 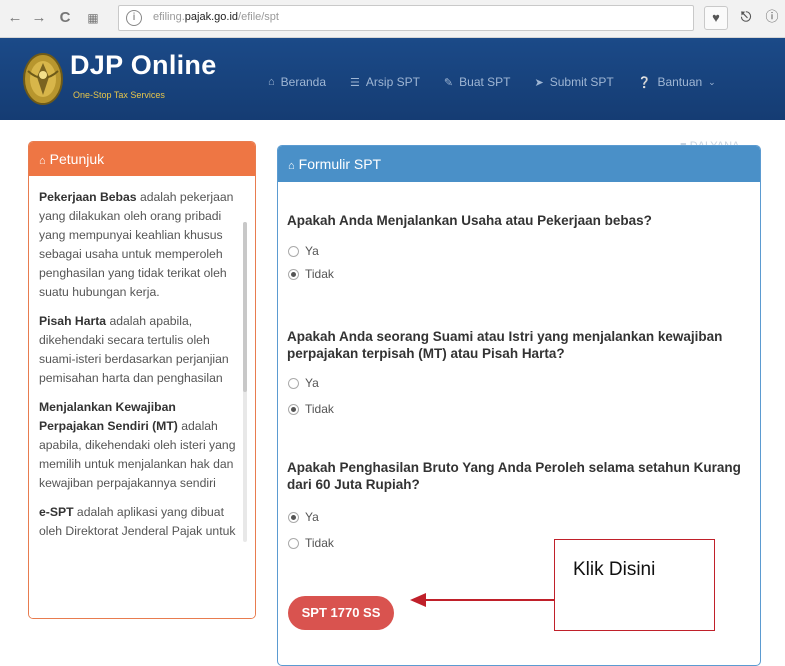 What do you see at coordinates (77, 159) in the screenshot?
I see `petunjuk-title: Petunjuk` at bounding box center [77, 159].